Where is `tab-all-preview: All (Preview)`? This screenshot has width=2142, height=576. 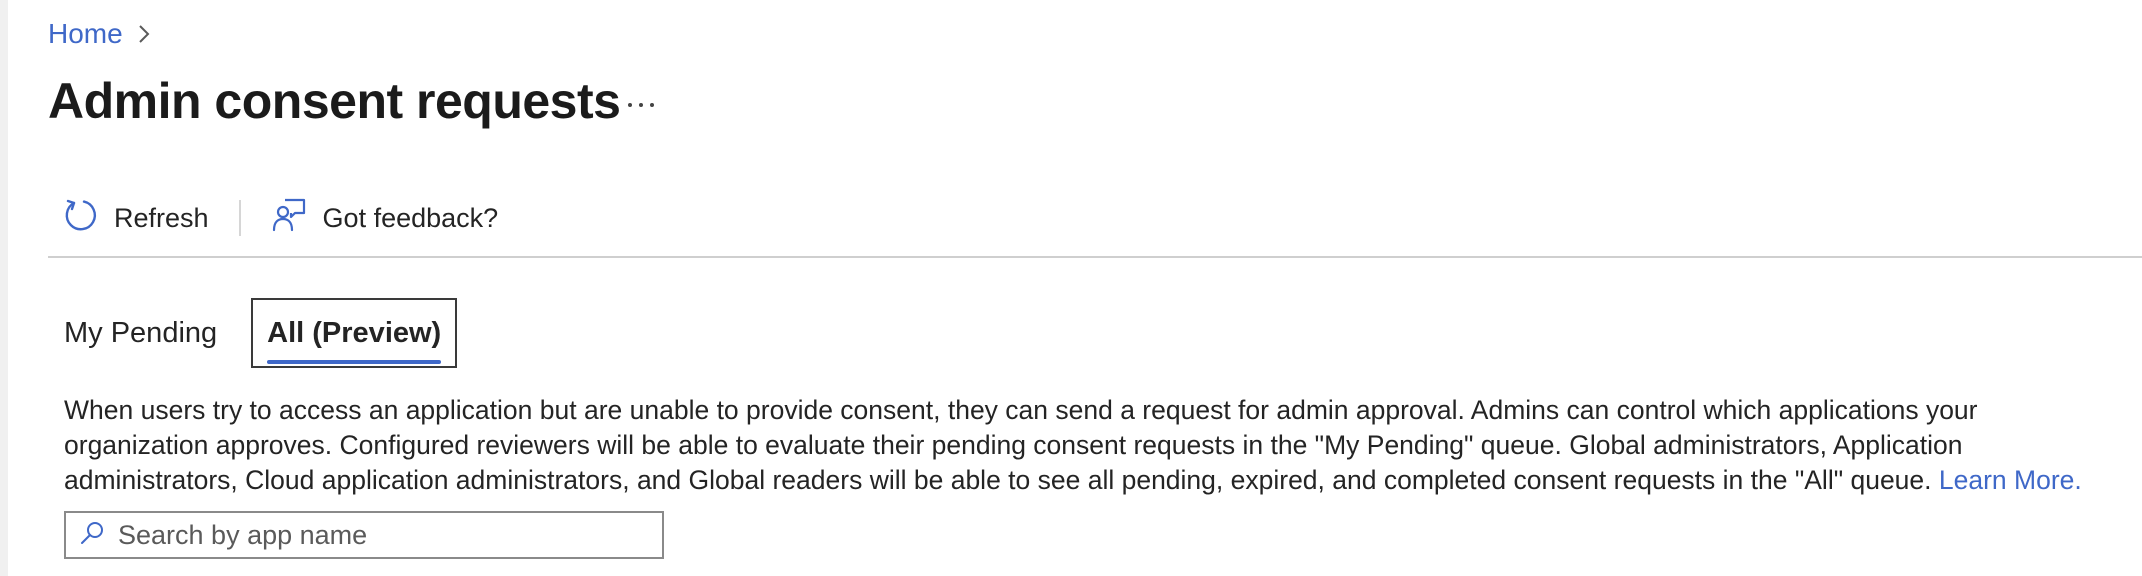 tab-all-preview: All (Preview) is located at coordinates (354, 333).